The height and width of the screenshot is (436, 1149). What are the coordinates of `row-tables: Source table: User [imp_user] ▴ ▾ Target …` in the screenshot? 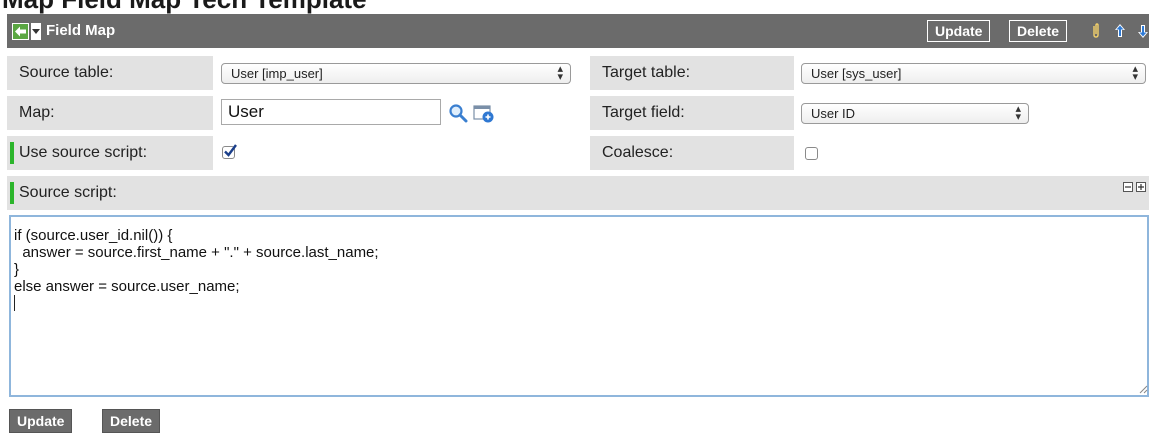 It's located at (578, 73).